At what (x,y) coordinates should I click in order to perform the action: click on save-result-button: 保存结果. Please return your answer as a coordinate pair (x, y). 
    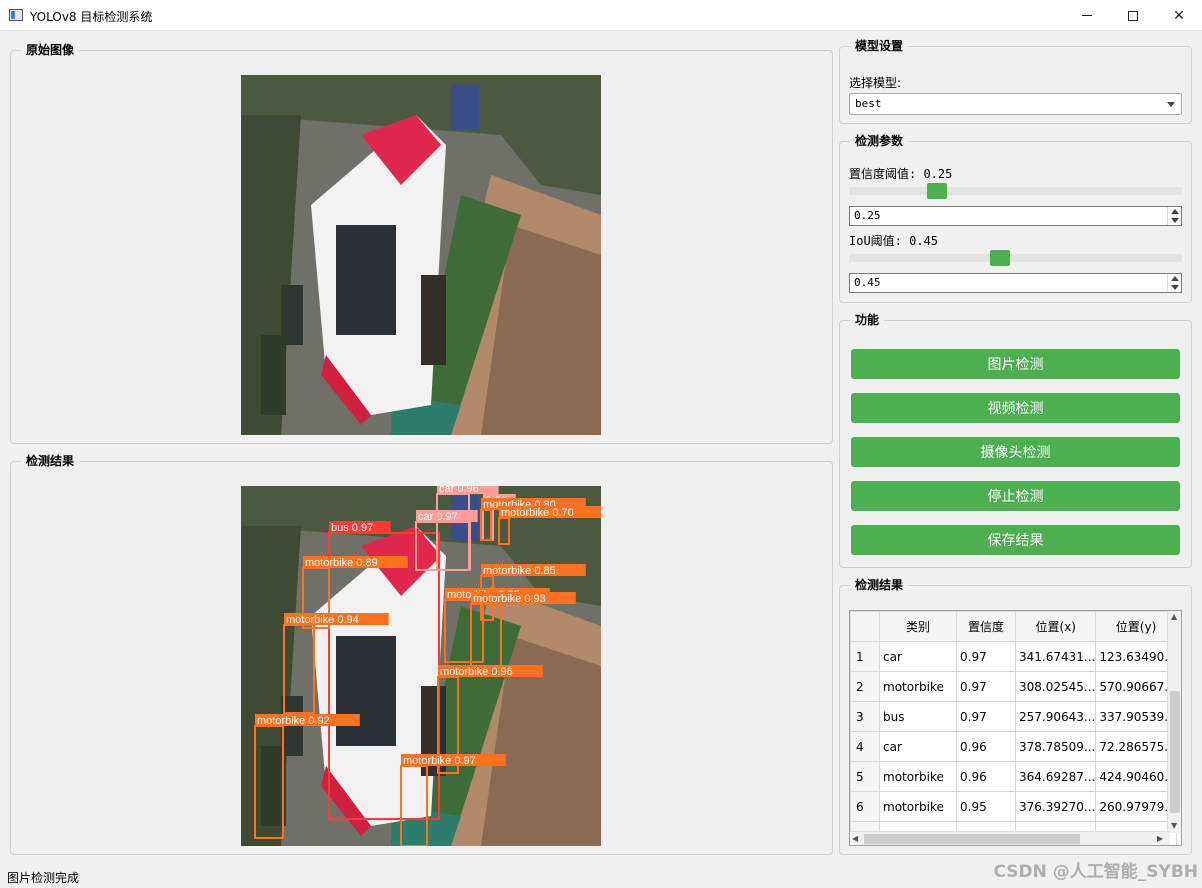
    Looking at the image, I should click on (1015, 540).